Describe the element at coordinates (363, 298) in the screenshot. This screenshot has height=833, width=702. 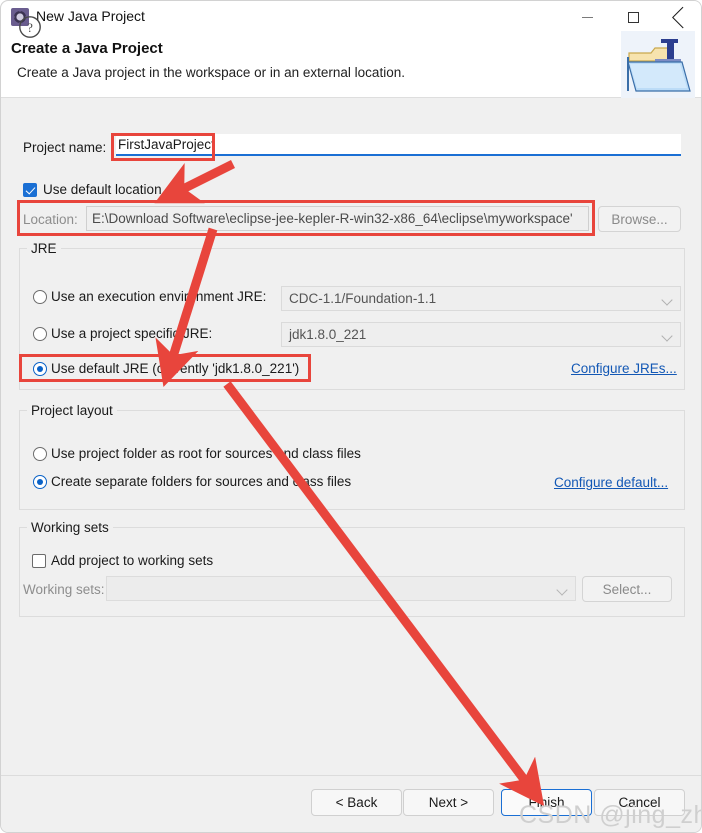
I see `execution-environment-combo-value: CDC-1.1/Foundation-1.1` at that location.